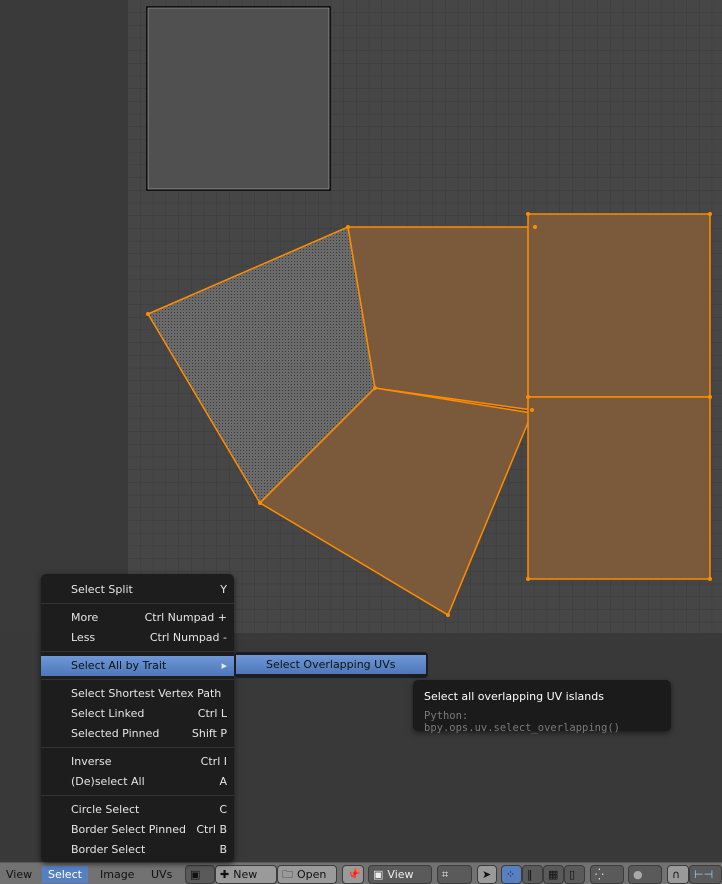  What do you see at coordinates (185, 617) in the screenshot?
I see `menu-item-shortcut: Ctrl Numpad +` at bounding box center [185, 617].